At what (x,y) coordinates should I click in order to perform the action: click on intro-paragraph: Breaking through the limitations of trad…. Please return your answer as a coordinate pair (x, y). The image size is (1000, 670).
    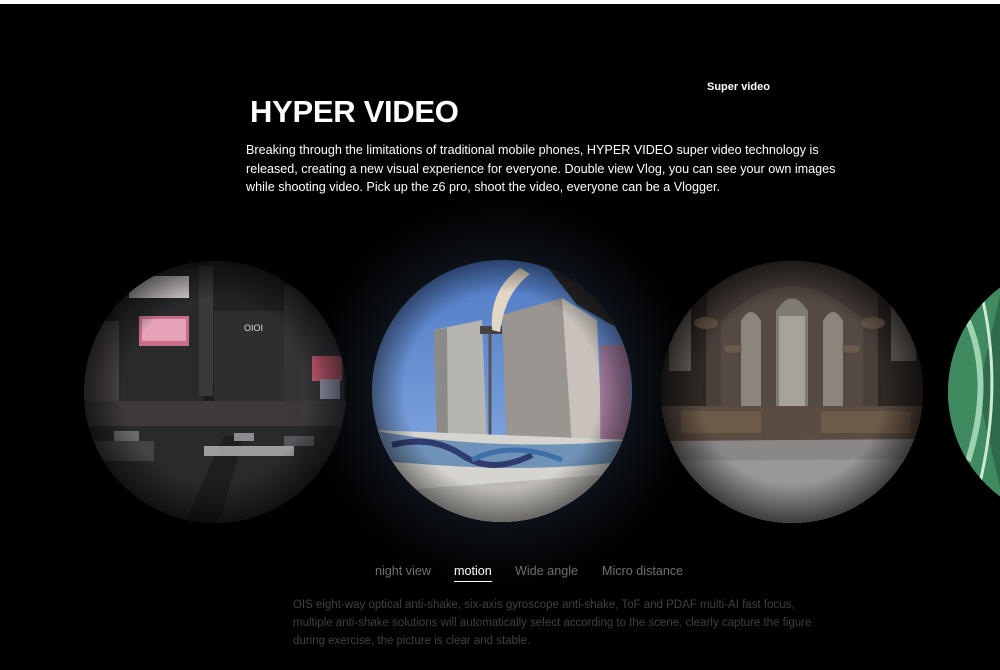
    Looking at the image, I should click on (541, 168).